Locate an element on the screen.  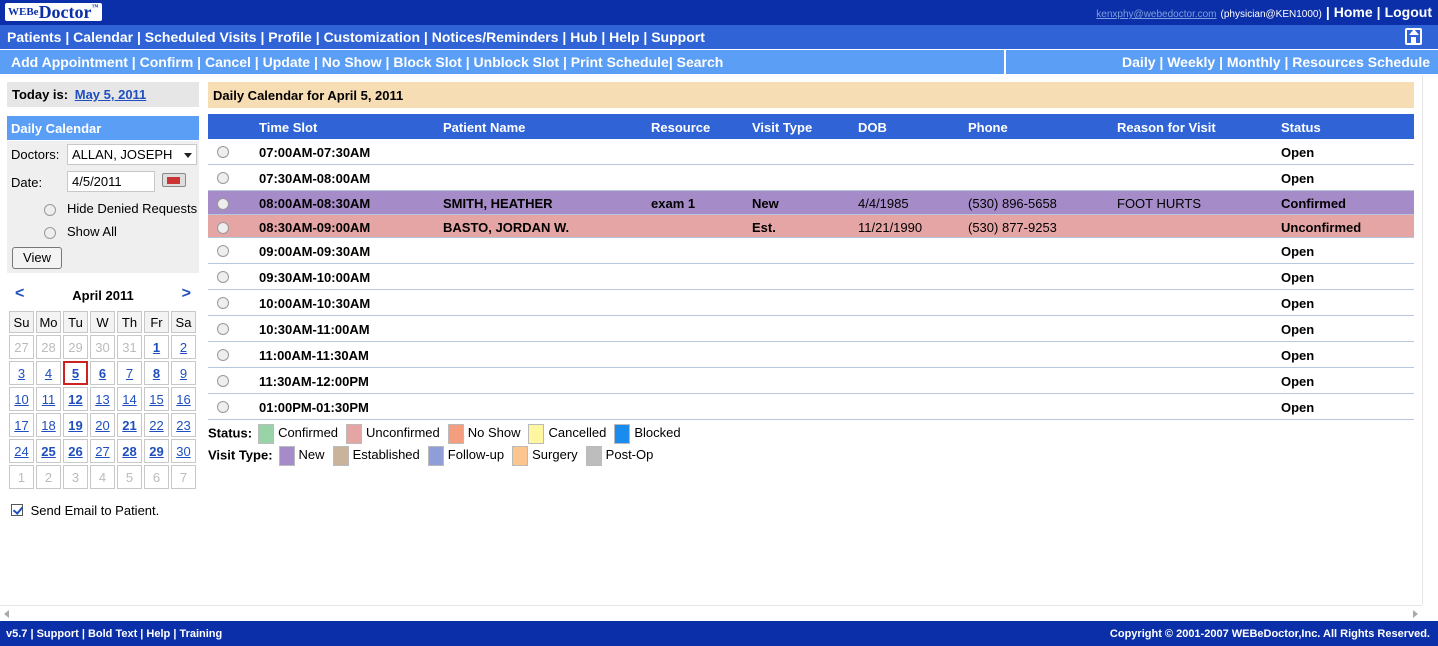
day-cell: 11 is located at coordinates (48, 399).